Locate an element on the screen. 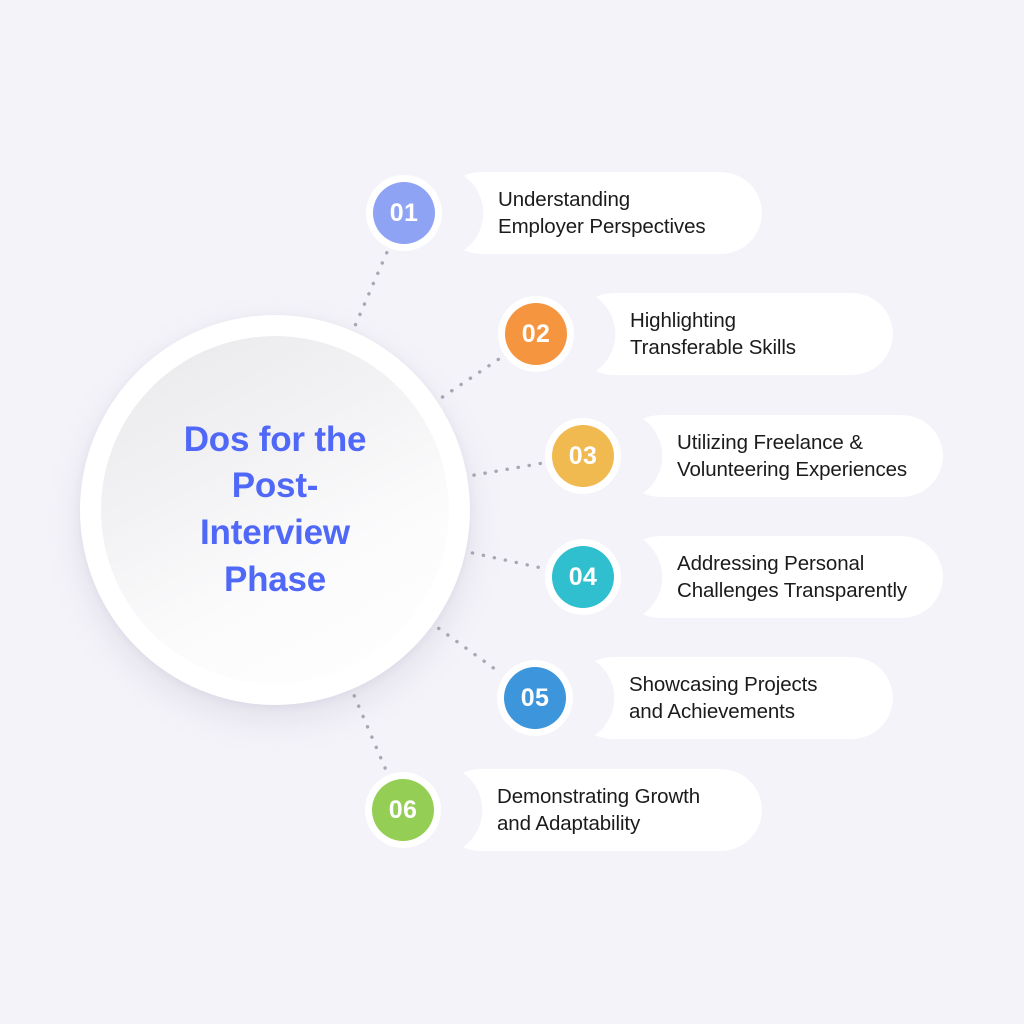  item-number-badge: 06 is located at coordinates (403, 810).